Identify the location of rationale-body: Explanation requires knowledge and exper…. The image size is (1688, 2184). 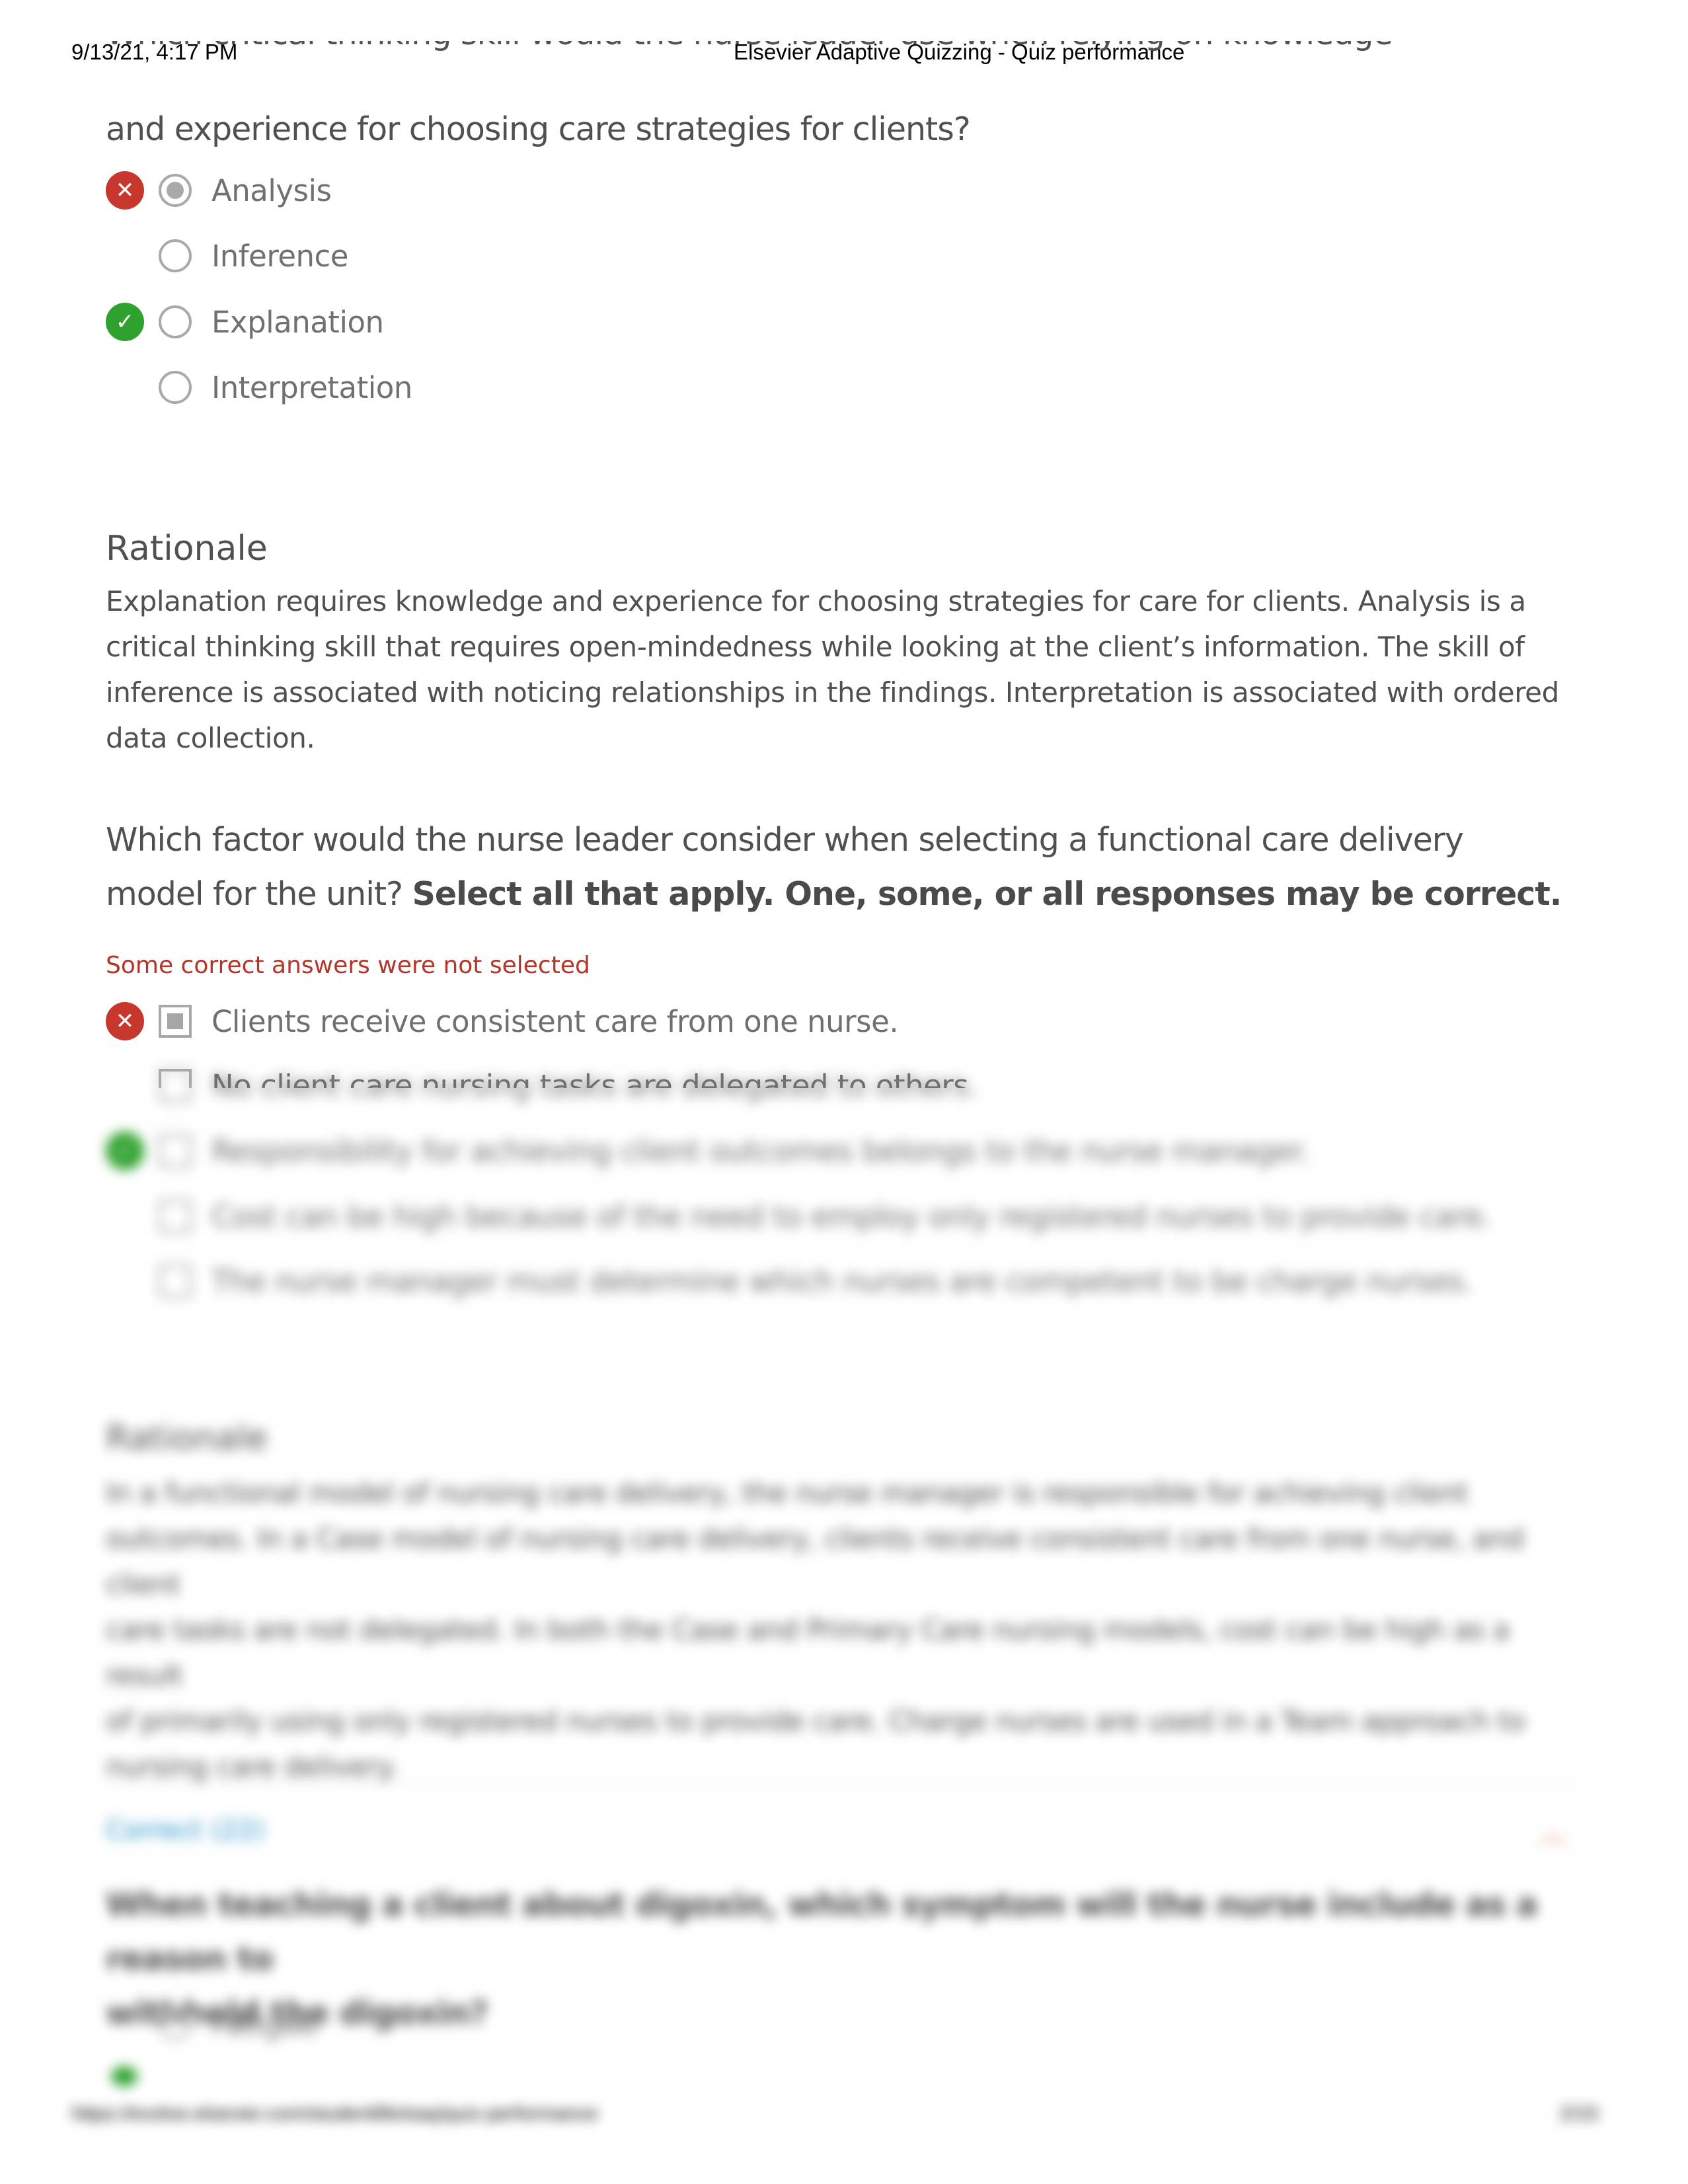
(846, 669).